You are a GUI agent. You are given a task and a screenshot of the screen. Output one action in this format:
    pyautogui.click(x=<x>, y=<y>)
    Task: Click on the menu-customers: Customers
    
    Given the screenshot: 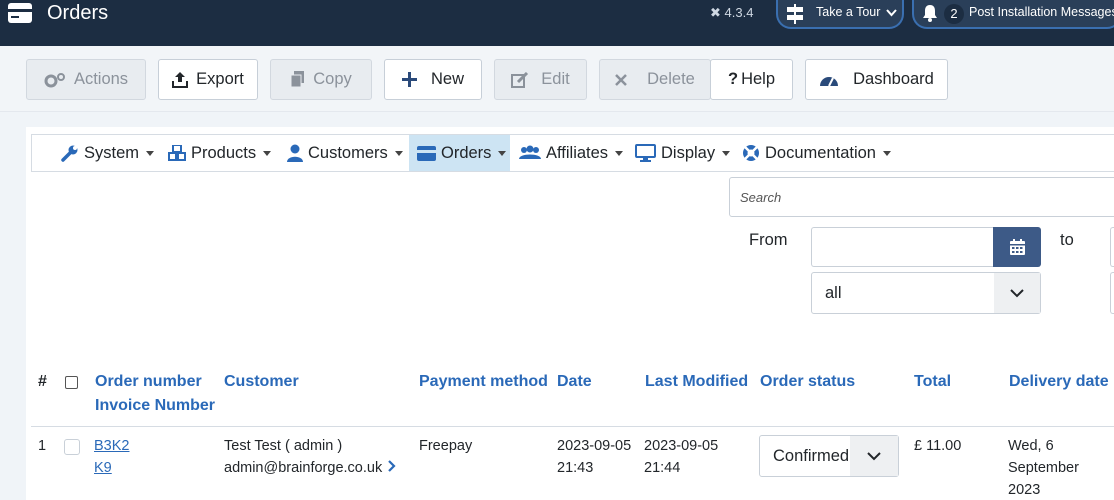 What is the action you would take?
    pyautogui.click(x=345, y=153)
    